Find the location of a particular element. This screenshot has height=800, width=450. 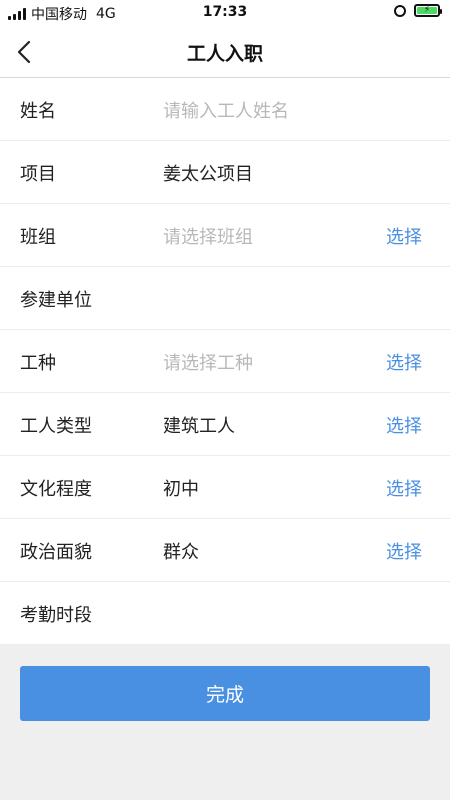

page-title: 工人入职 is located at coordinates (224, 54).